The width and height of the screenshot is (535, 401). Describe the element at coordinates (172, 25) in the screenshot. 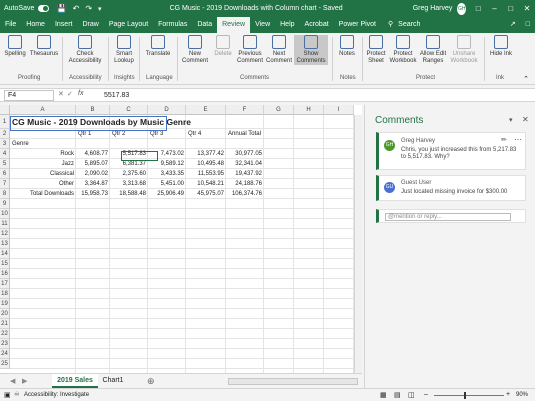

I see `tab-formulas: Formulas` at that location.